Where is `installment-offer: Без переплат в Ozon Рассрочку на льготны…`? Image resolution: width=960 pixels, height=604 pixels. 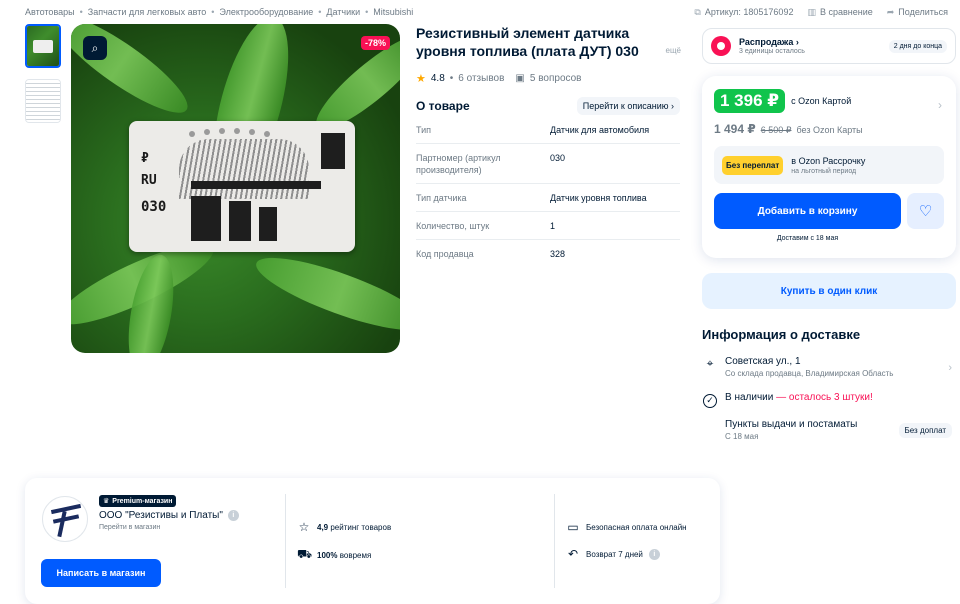 installment-offer: Без переплат в Ozon Рассрочку на льготны… is located at coordinates (829, 165).